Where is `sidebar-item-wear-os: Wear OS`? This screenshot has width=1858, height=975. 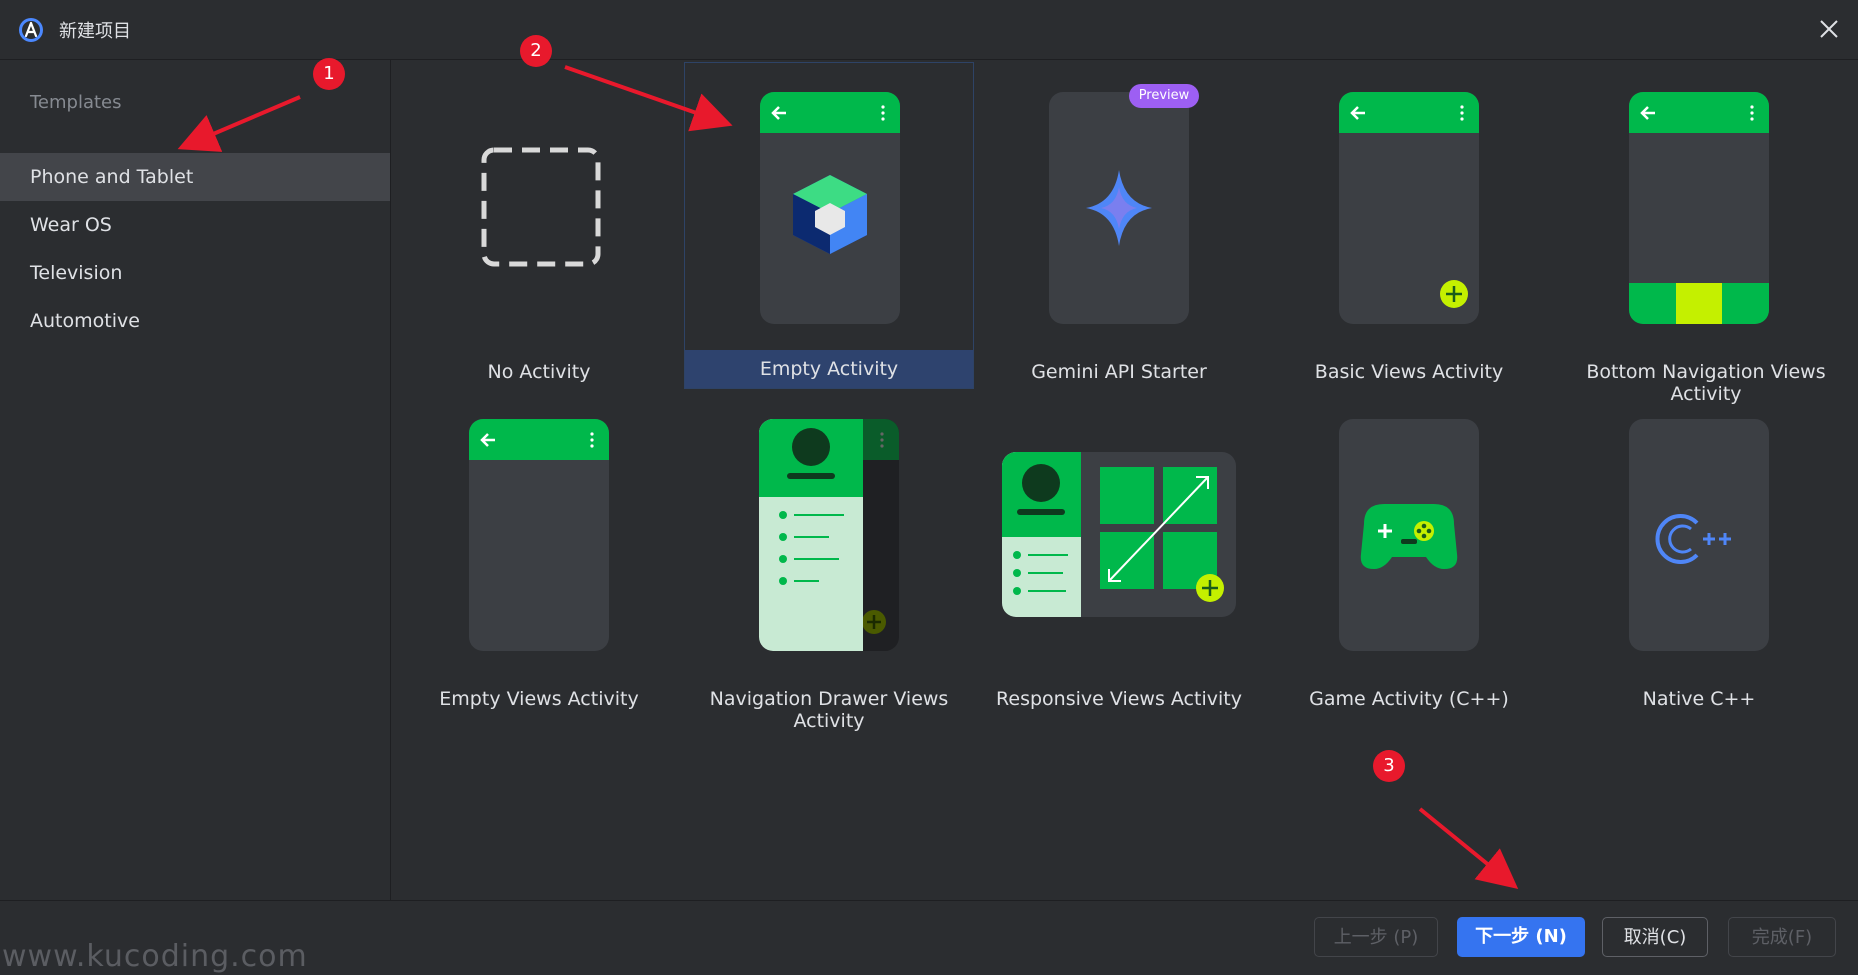 sidebar-item-wear-os: Wear OS is located at coordinates (195, 225).